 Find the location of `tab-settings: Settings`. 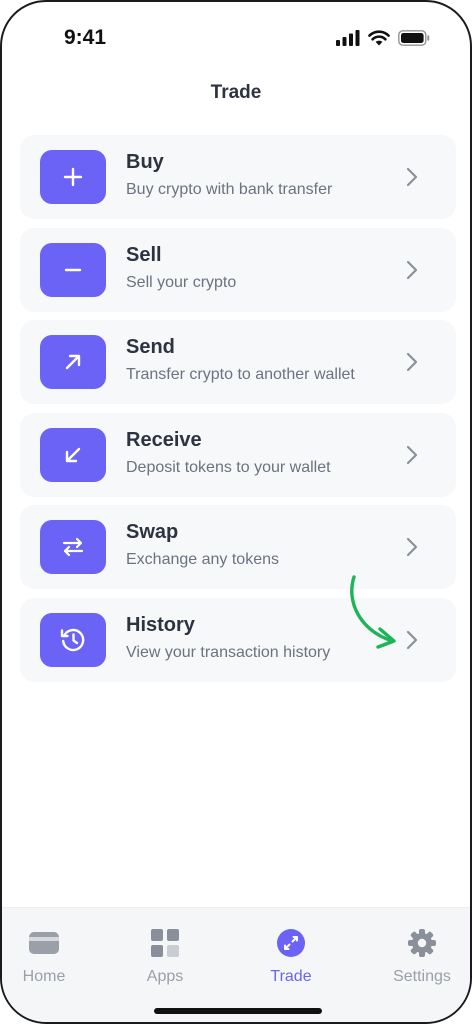

tab-settings: Settings is located at coordinates (421, 956).